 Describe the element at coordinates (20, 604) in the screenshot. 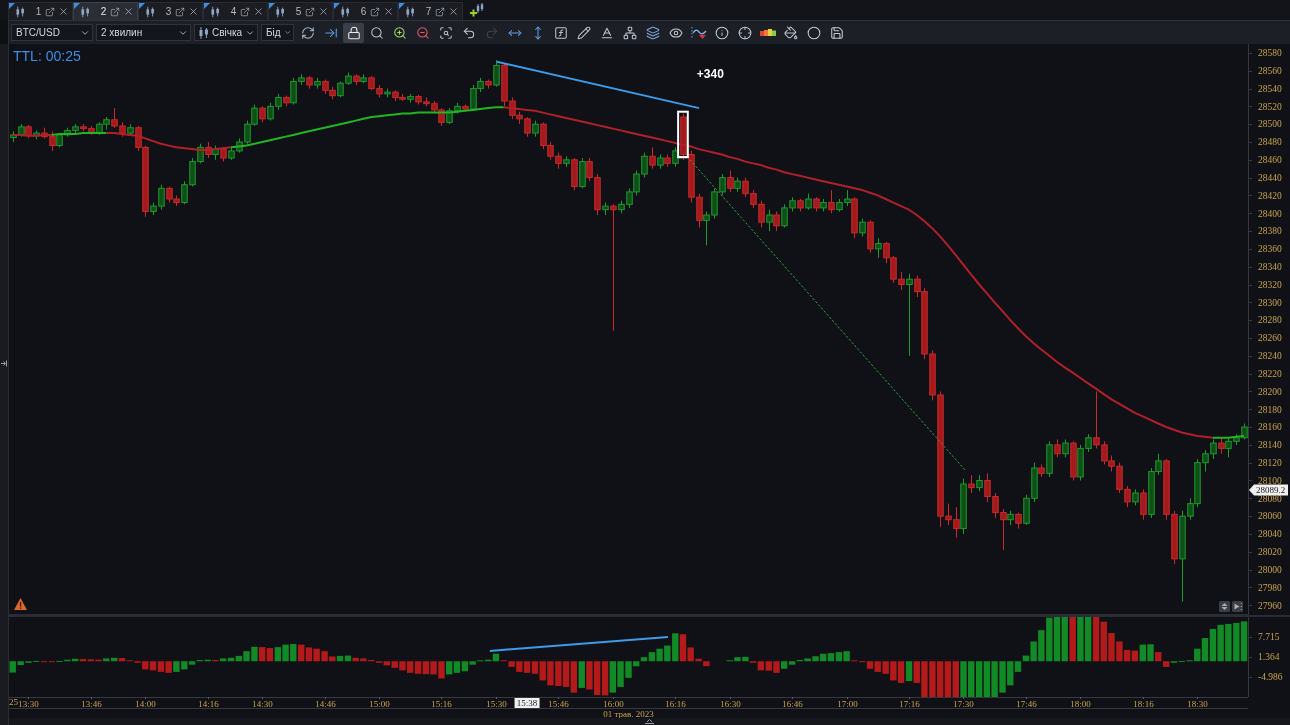

I see `warning-icon` at that location.